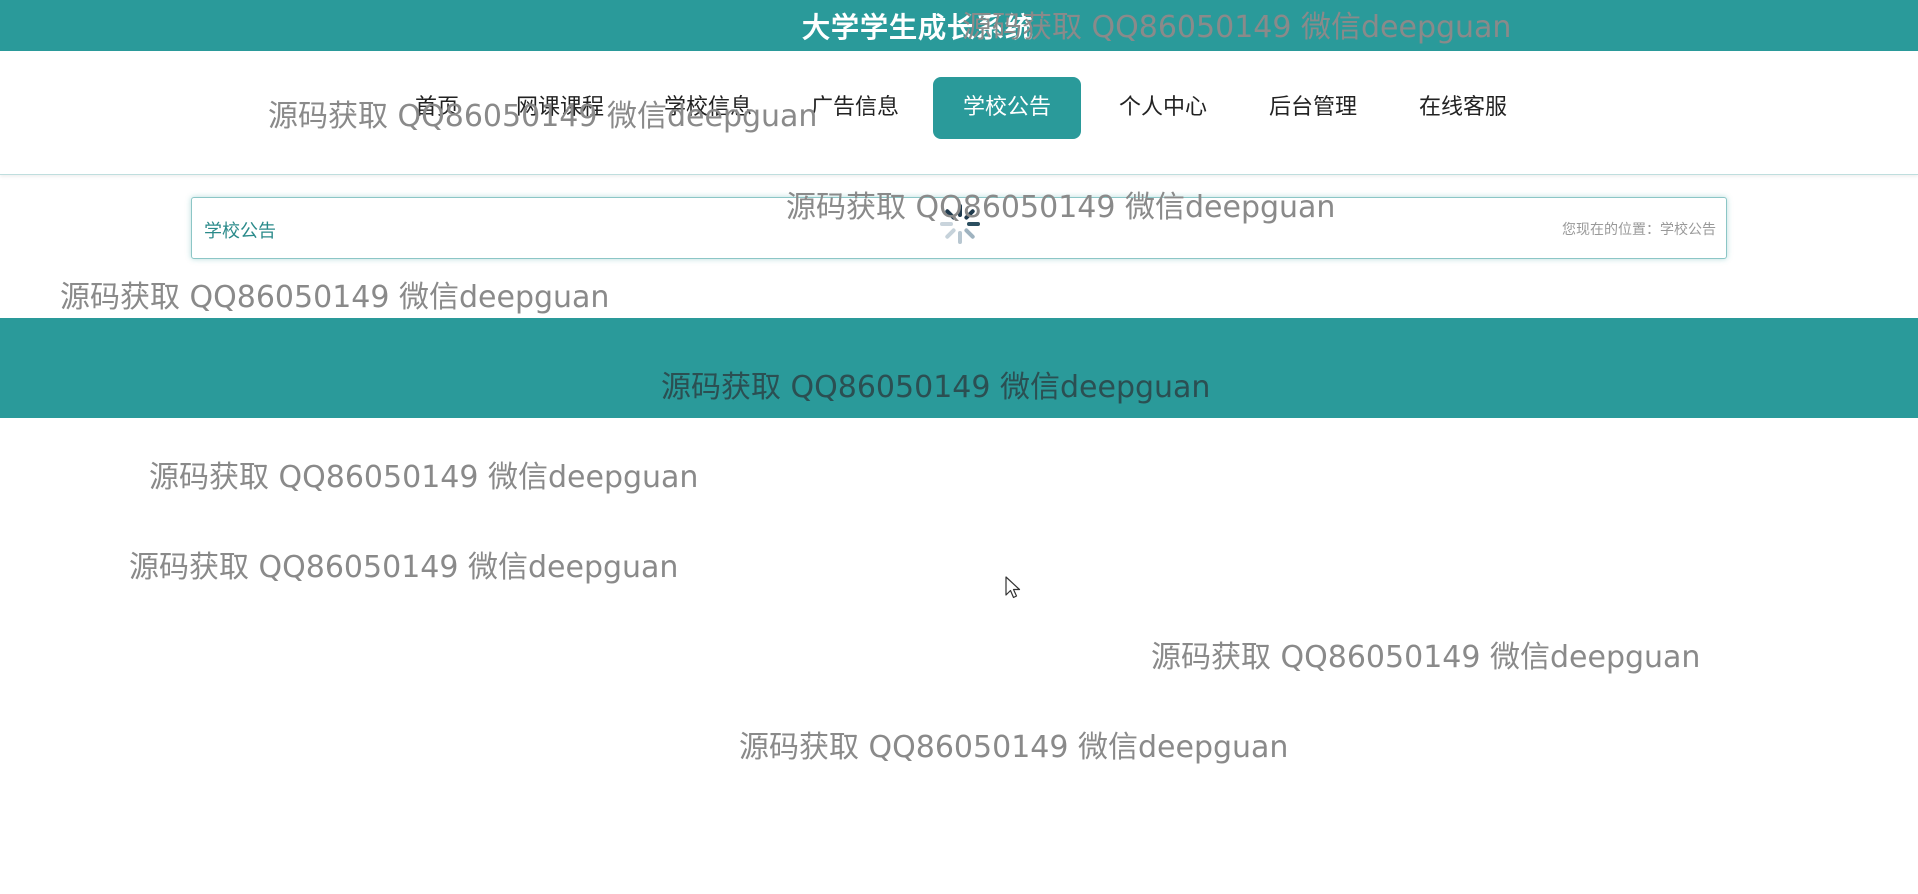 The width and height of the screenshot is (1918, 894). What do you see at coordinates (959, 368) in the screenshot?
I see `content-banner` at bounding box center [959, 368].